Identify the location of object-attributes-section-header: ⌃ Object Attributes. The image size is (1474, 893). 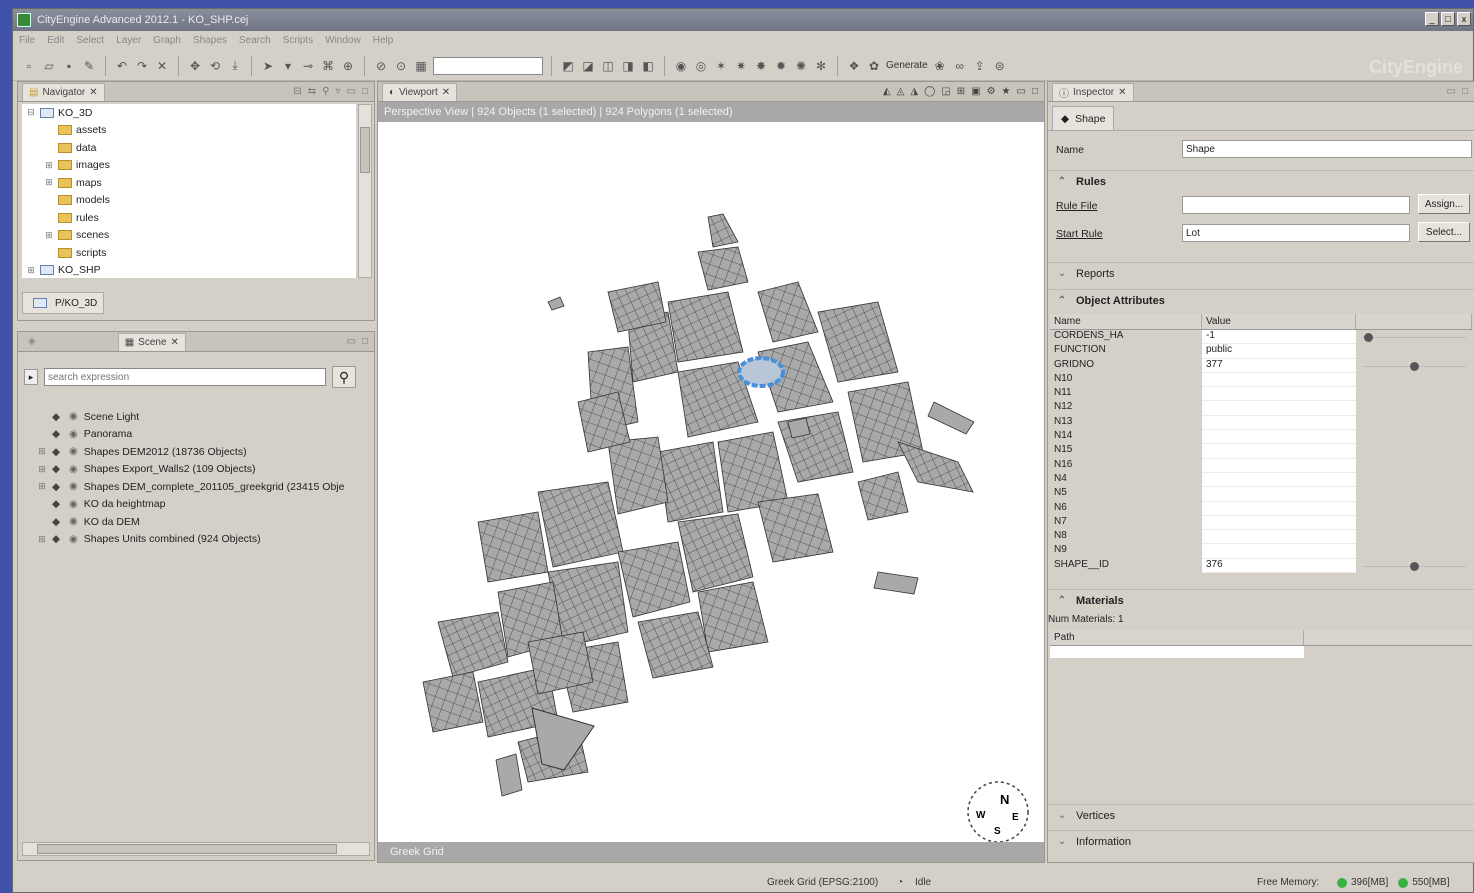
(1261, 300).